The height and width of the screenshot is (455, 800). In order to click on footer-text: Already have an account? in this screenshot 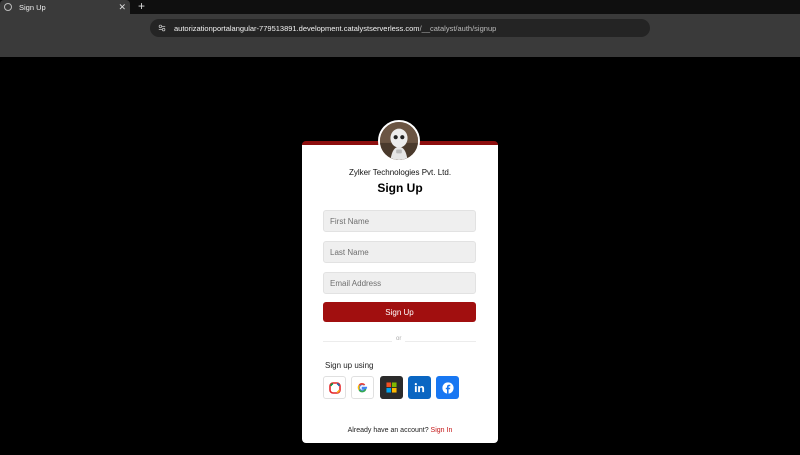, I will do `click(388, 430)`.